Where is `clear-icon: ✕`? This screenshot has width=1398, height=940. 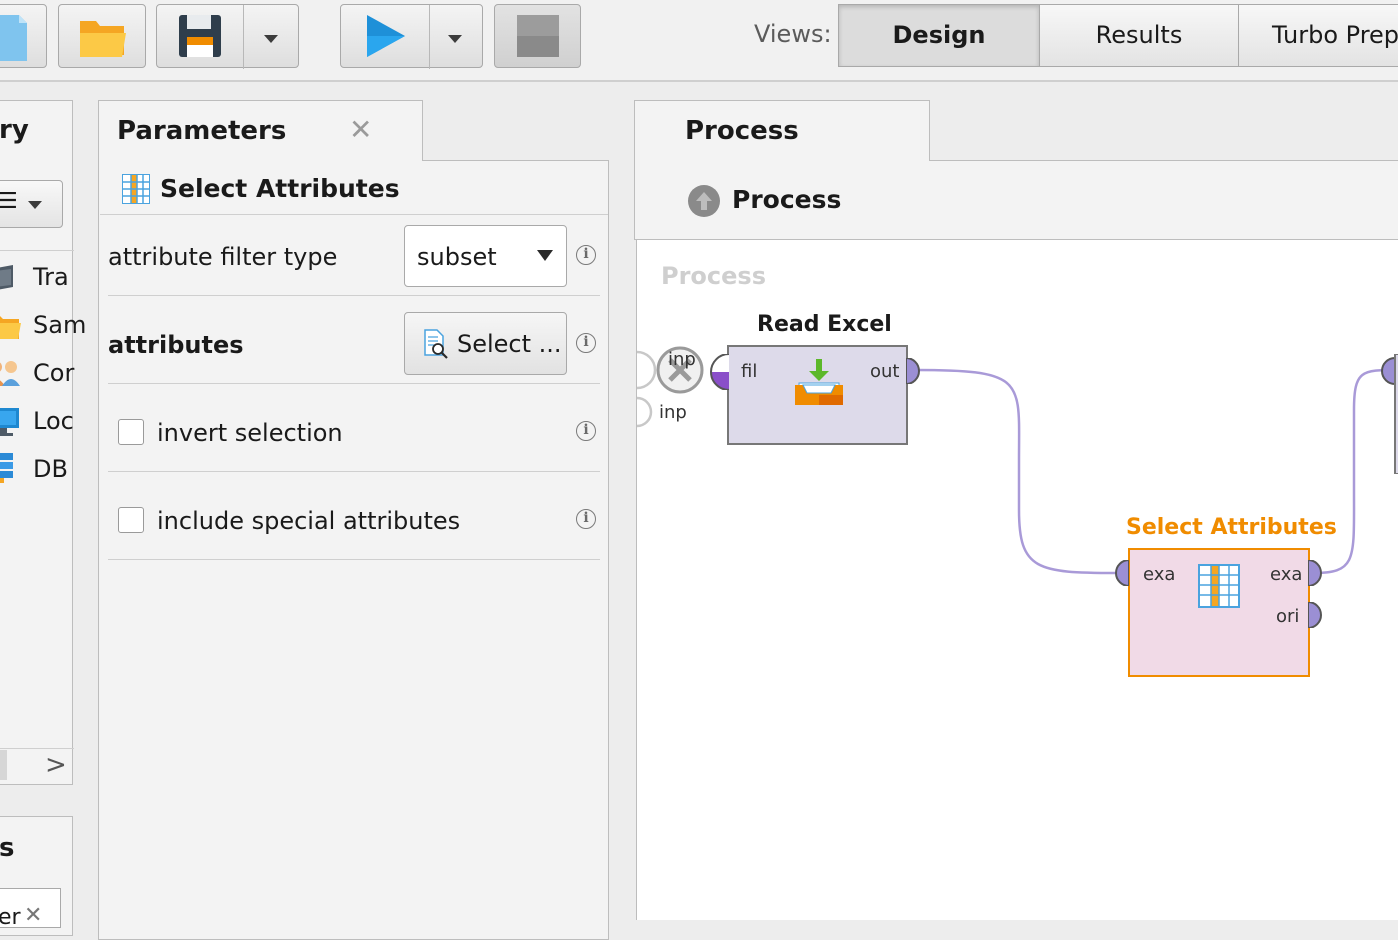
clear-icon: ✕ is located at coordinates (33, 915).